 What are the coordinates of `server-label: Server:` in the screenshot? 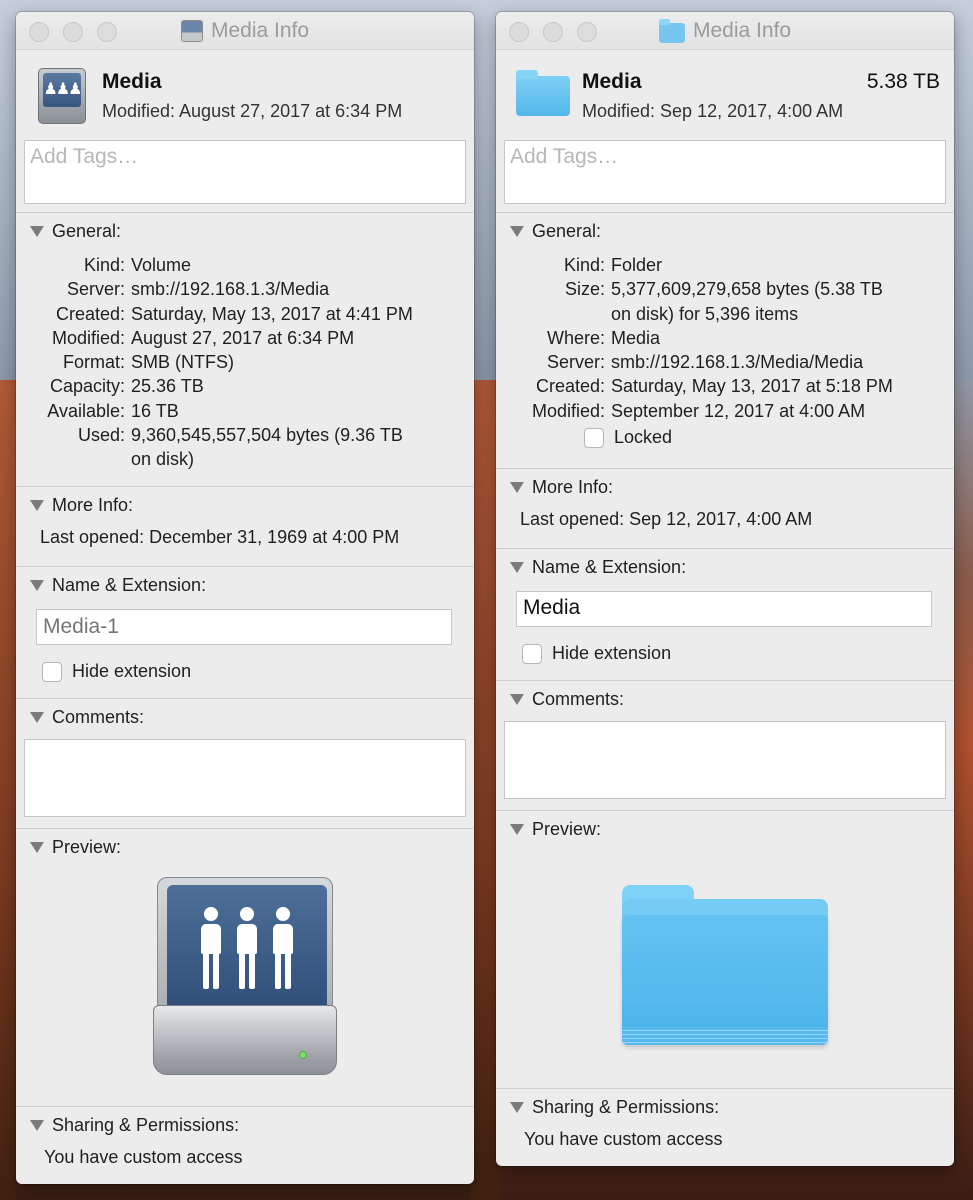 It's located at (575, 362).